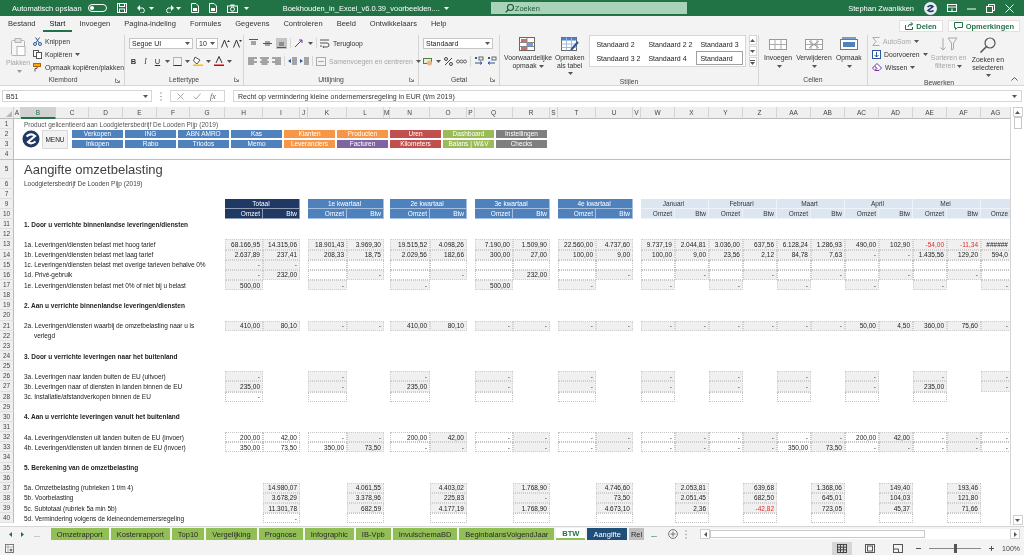  What do you see at coordinates (219, 61) in the screenshot?
I see `font-color-icon` at bounding box center [219, 61].